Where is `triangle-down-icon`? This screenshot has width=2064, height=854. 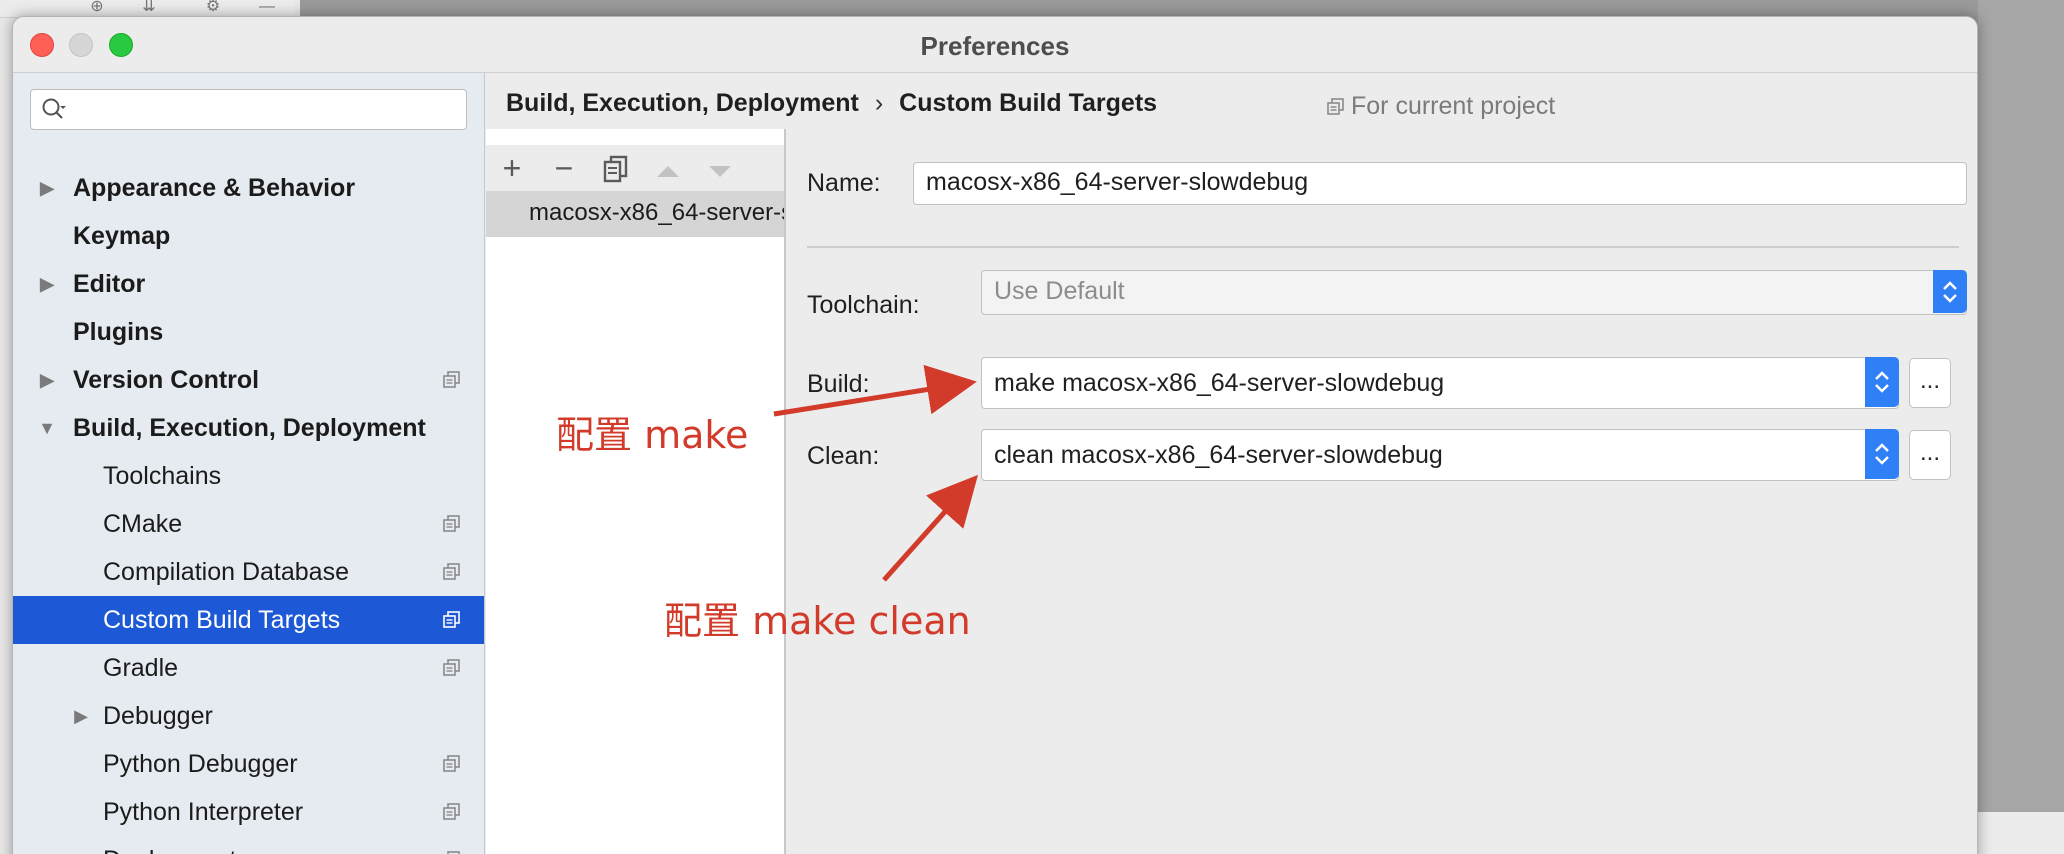
triangle-down-icon is located at coordinates (720, 171).